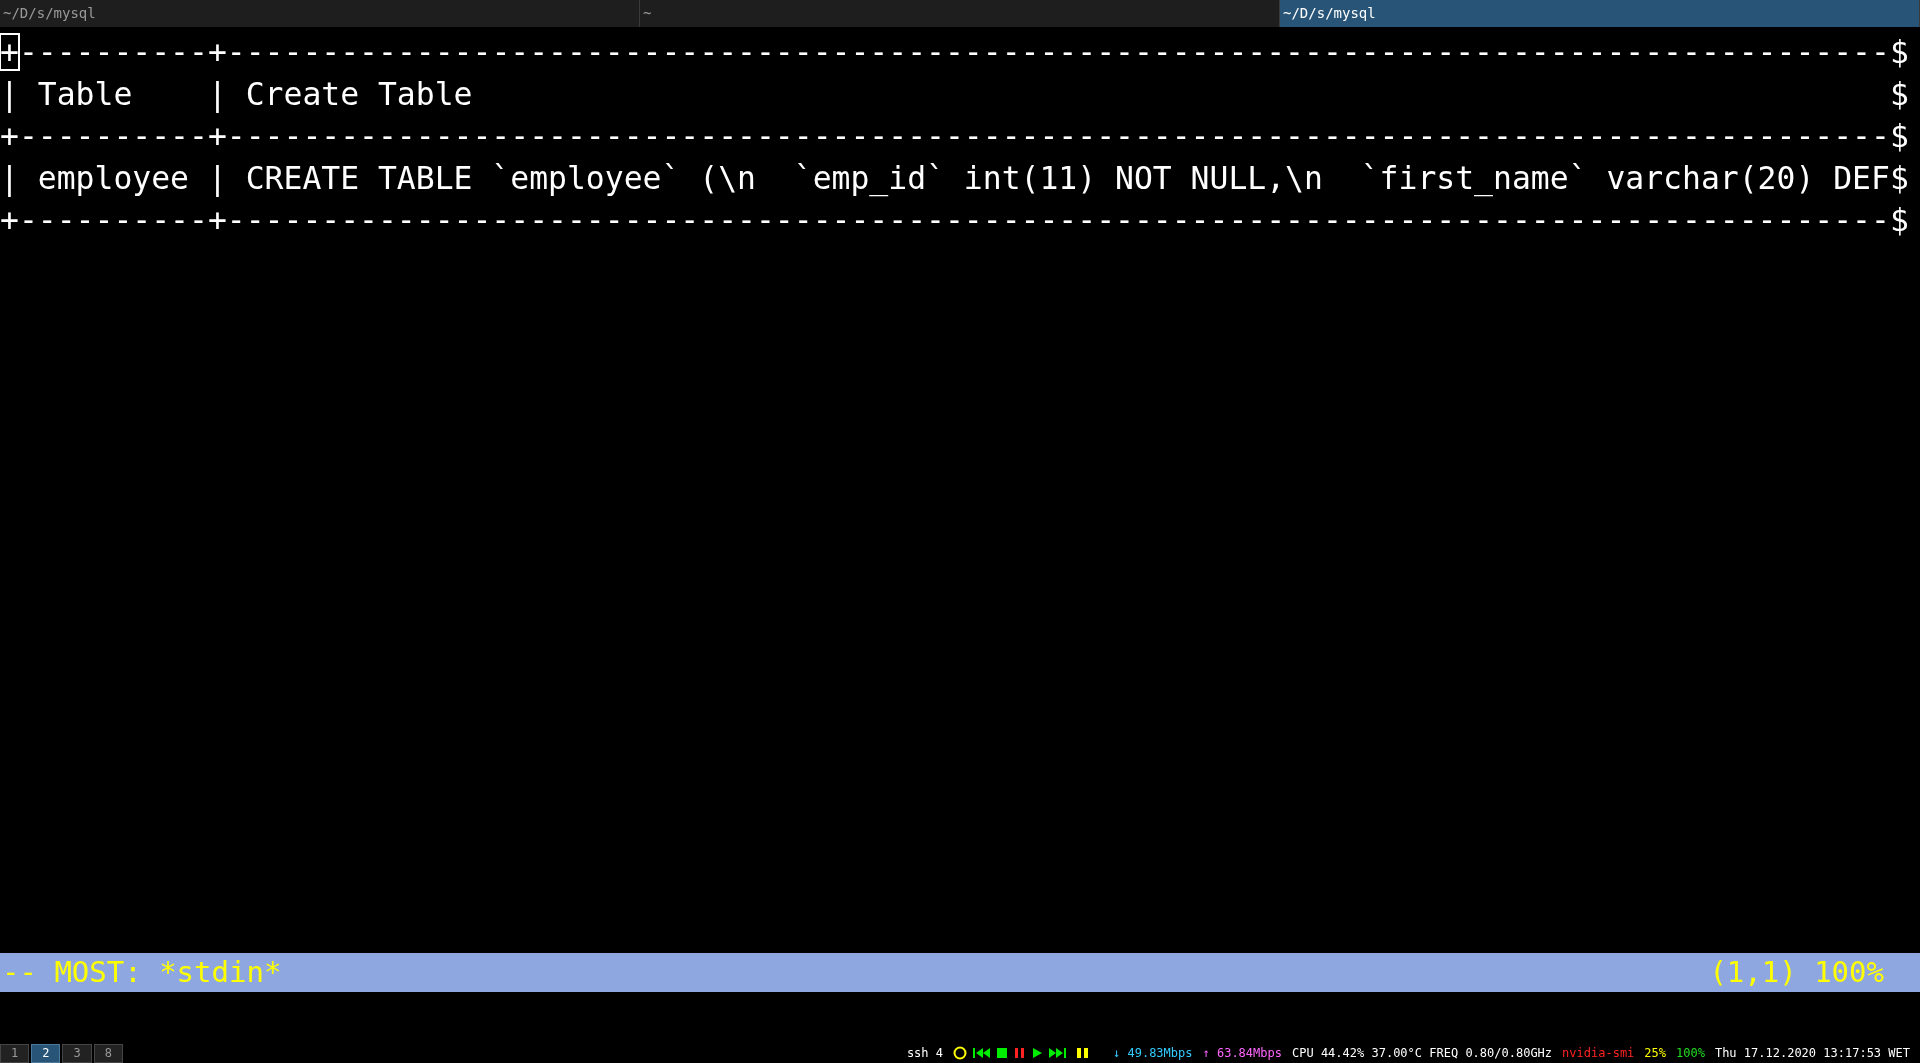 Image resolution: width=1920 pixels, height=1063 pixels. I want to click on status-text: CPU 44.42% 37.00°C FREQ 0.80/0.80GHz, so click(1422, 1053).